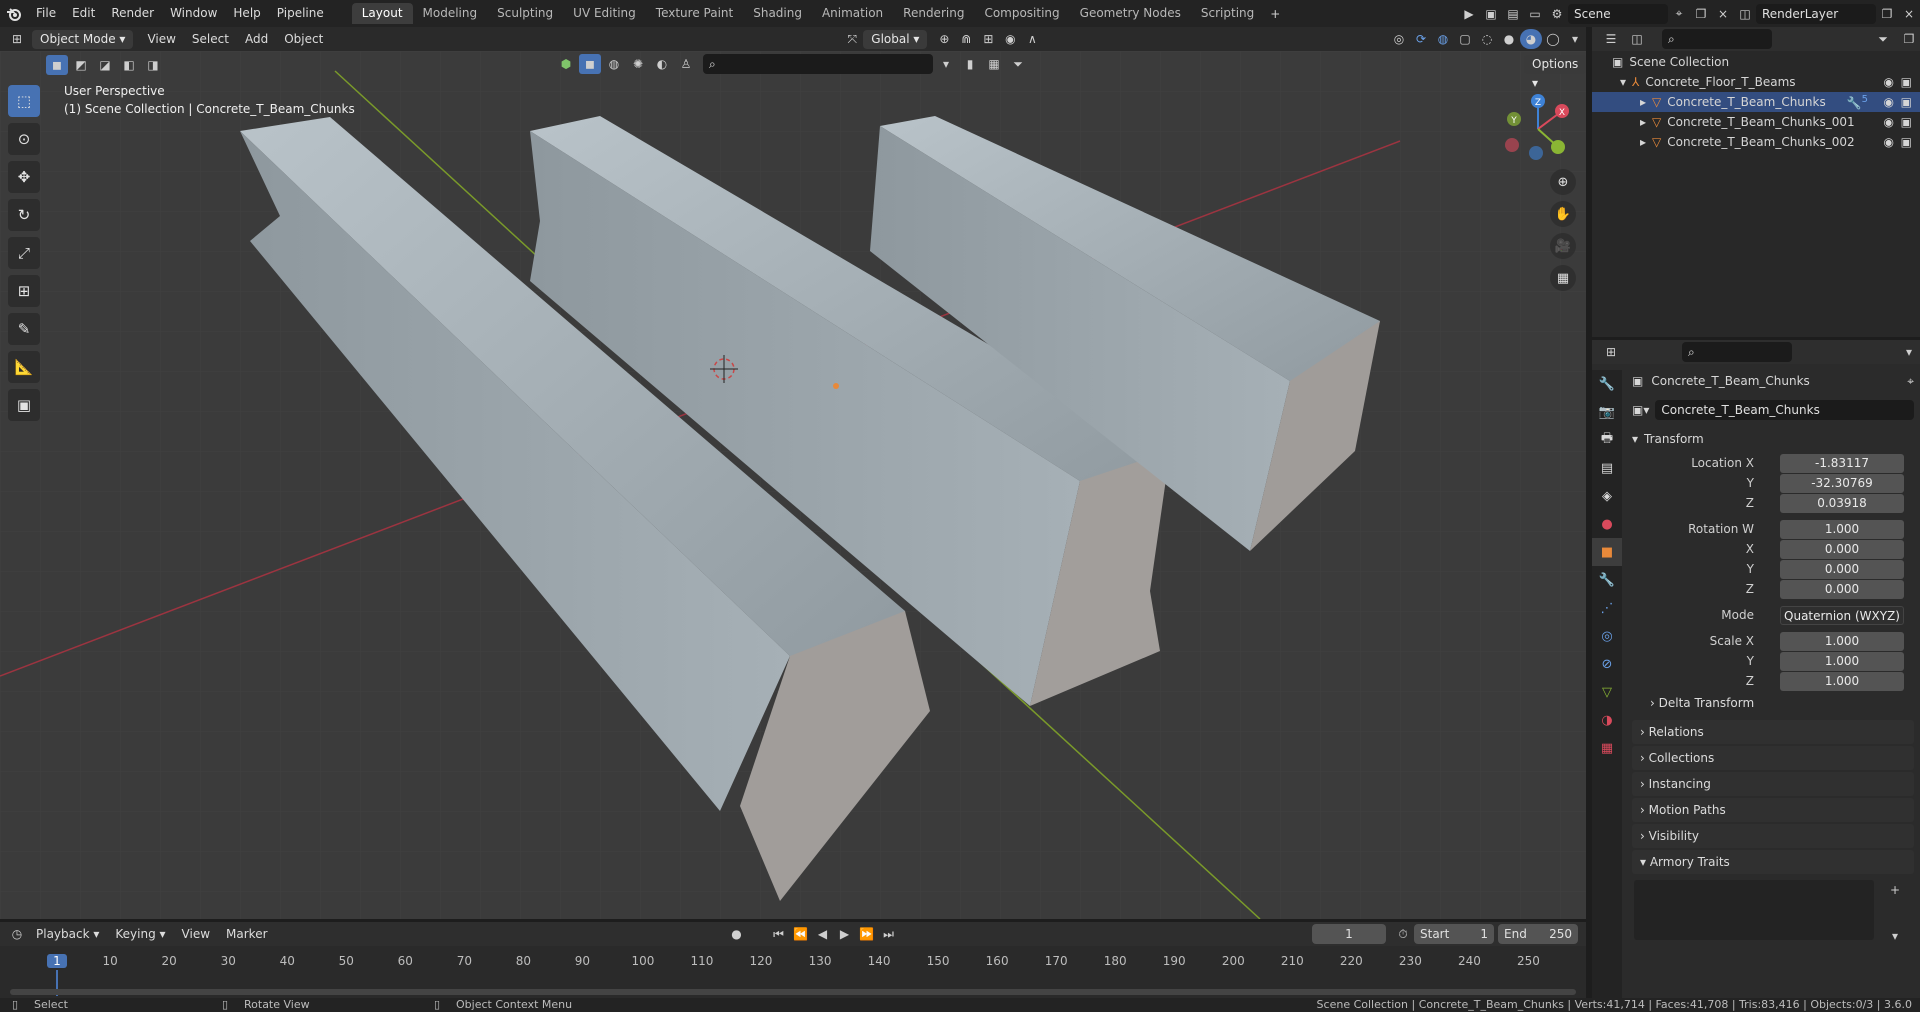  Describe the element at coordinates (1553, 39) in the screenshot. I see `rendered-shading-icon: ◯` at that location.